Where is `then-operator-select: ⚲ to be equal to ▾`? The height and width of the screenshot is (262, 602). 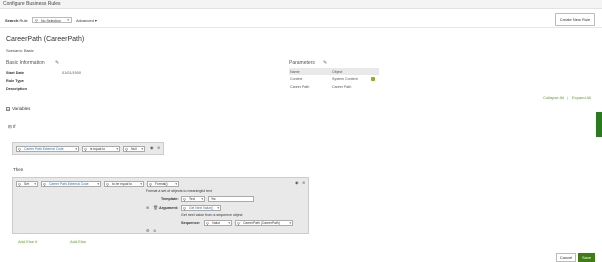 then-operator-select: ⚲ to be equal to ▾ is located at coordinates (124, 184).